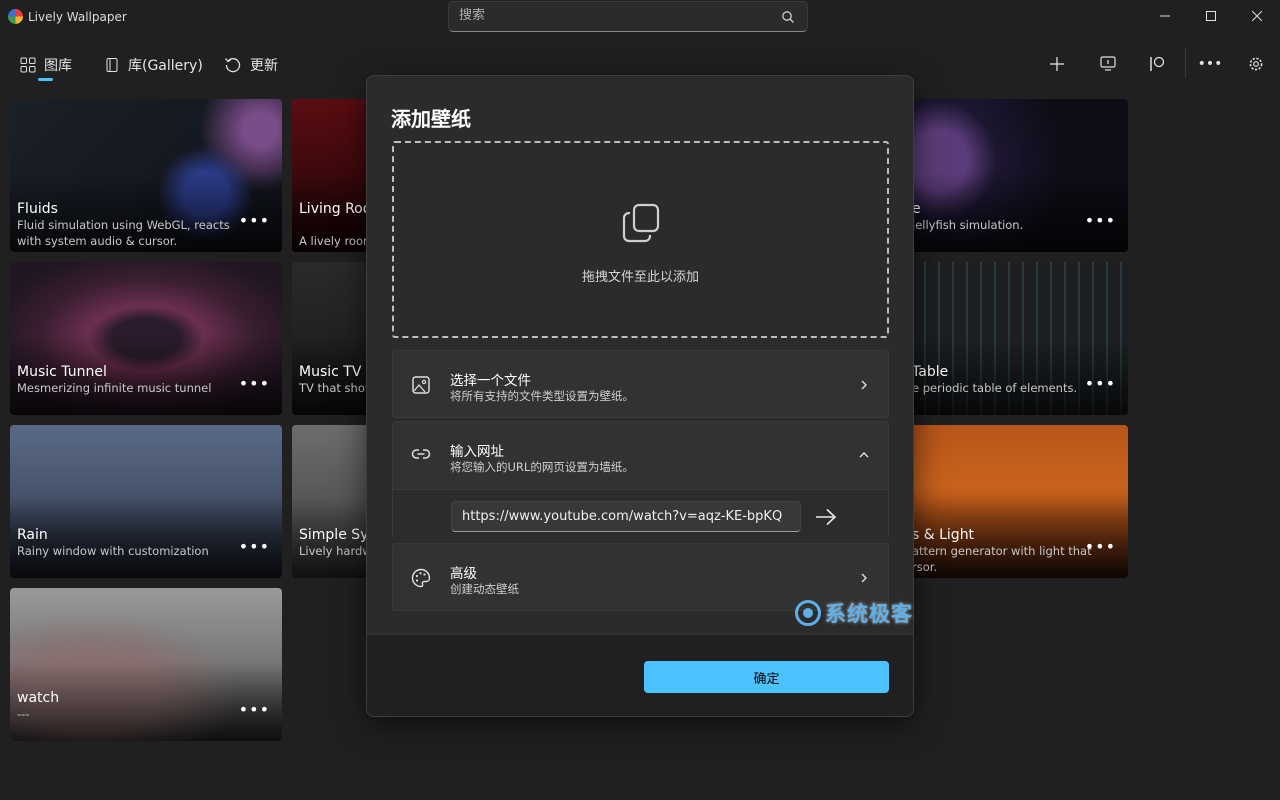 Image resolution: width=1280 pixels, height=800 pixels. Describe the element at coordinates (23, 714) in the screenshot. I see `card-description: ---` at that location.